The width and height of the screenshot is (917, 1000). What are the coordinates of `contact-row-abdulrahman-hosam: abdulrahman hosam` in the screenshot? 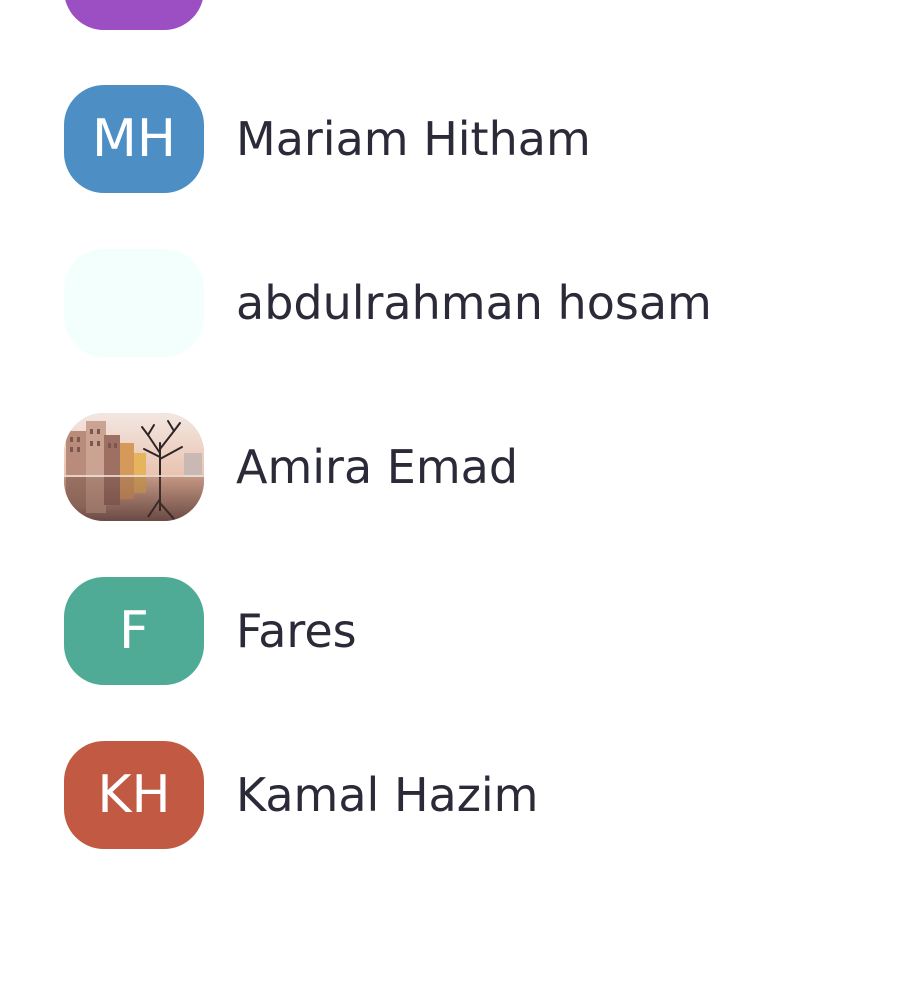 It's located at (458, 304).